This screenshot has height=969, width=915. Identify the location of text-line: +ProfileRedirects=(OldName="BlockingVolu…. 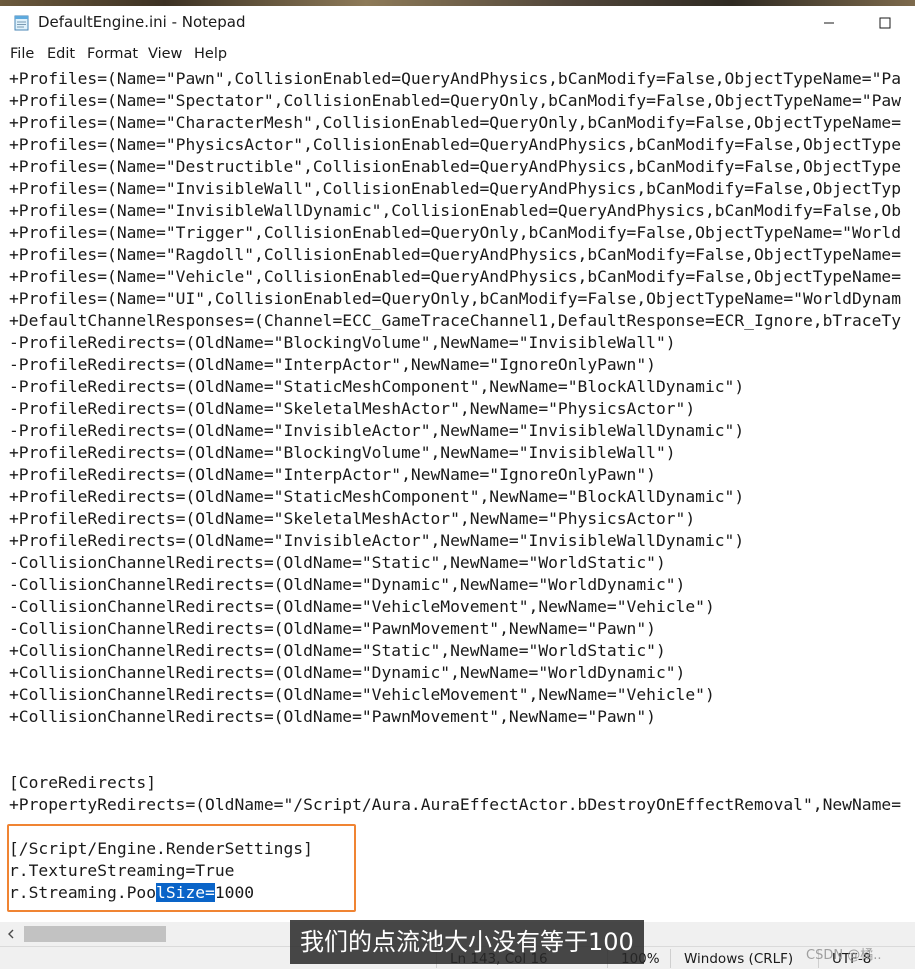
(342, 453).